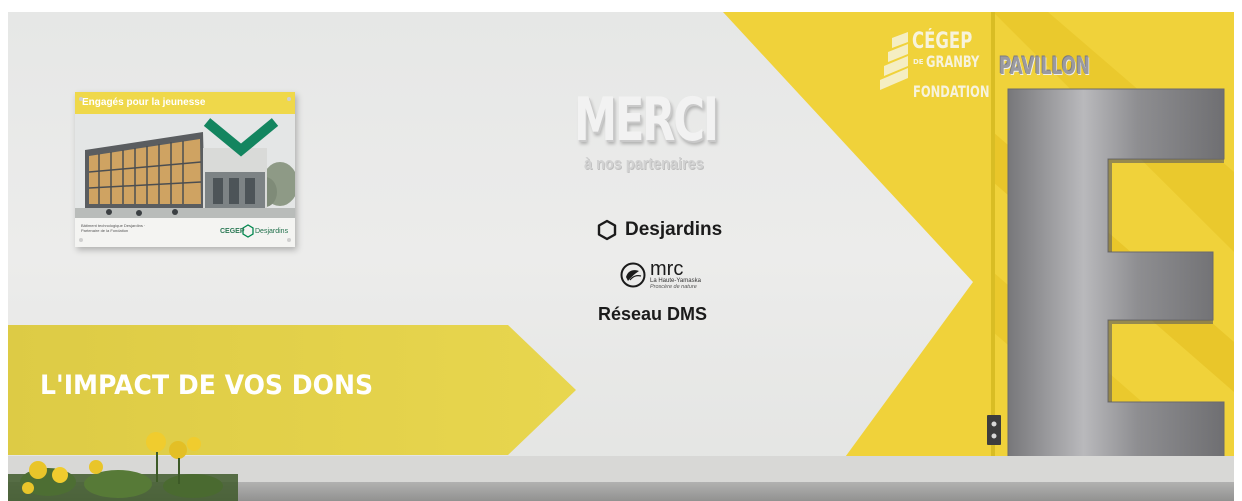 The width and height of the screenshot is (1242, 501). I want to click on mrc-leaf-icon, so click(633, 275).